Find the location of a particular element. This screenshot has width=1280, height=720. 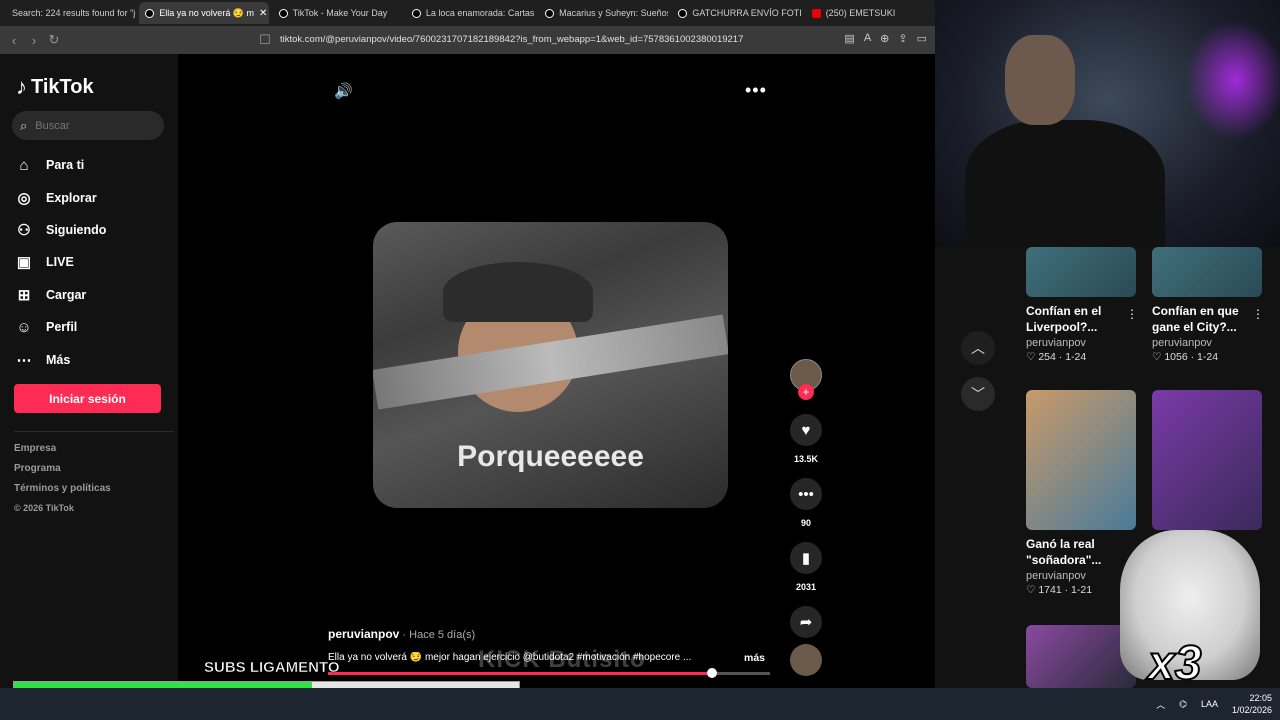

browser-tab-active: Ella ya no volverá 😏 m ✕ is located at coordinates (204, 13).